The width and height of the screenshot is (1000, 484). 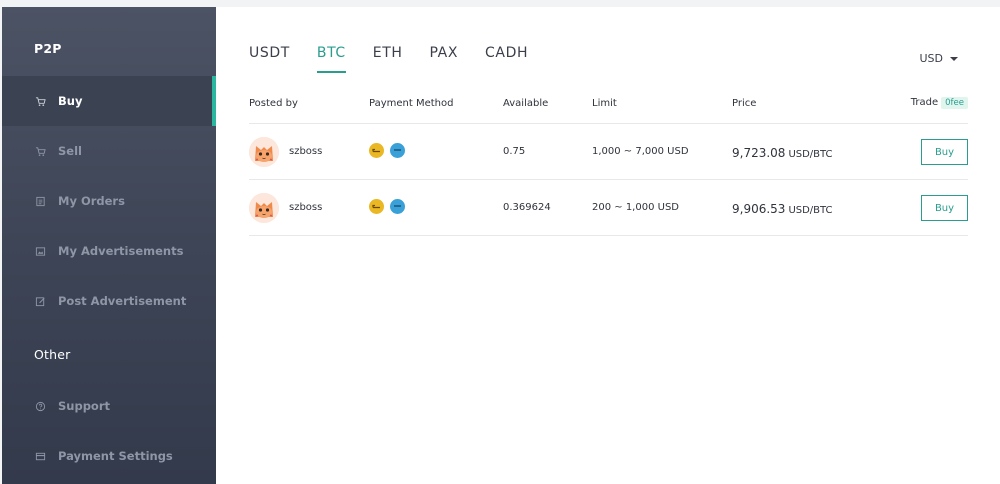 I want to click on sidebar-item-buy: Buy, so click(x=109, y=101).